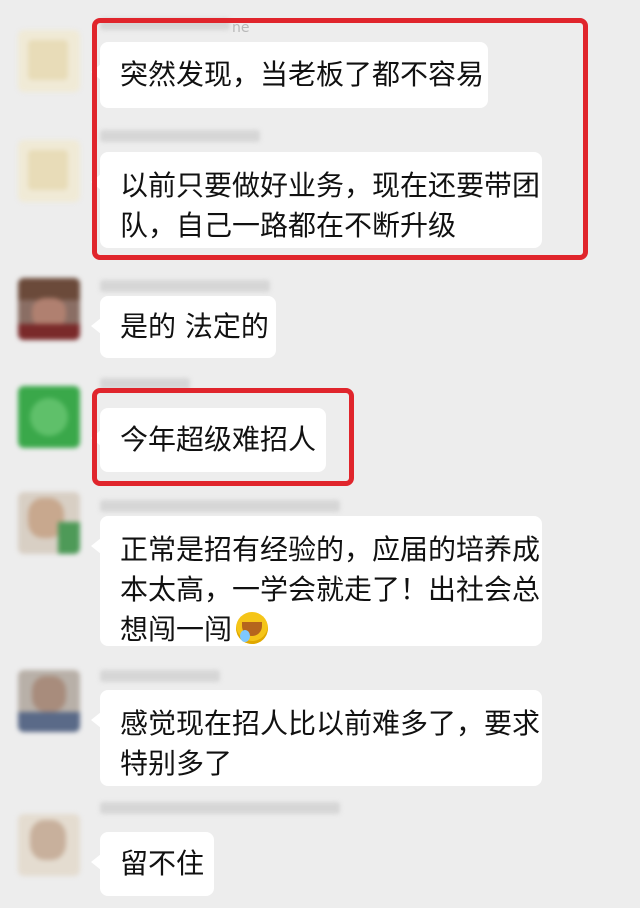  What do you see at coordinates (330, 549) in the screenshot?
I see `message-line: 正常是招有经验的，应届的培养成` at bounding box center [330, 549].